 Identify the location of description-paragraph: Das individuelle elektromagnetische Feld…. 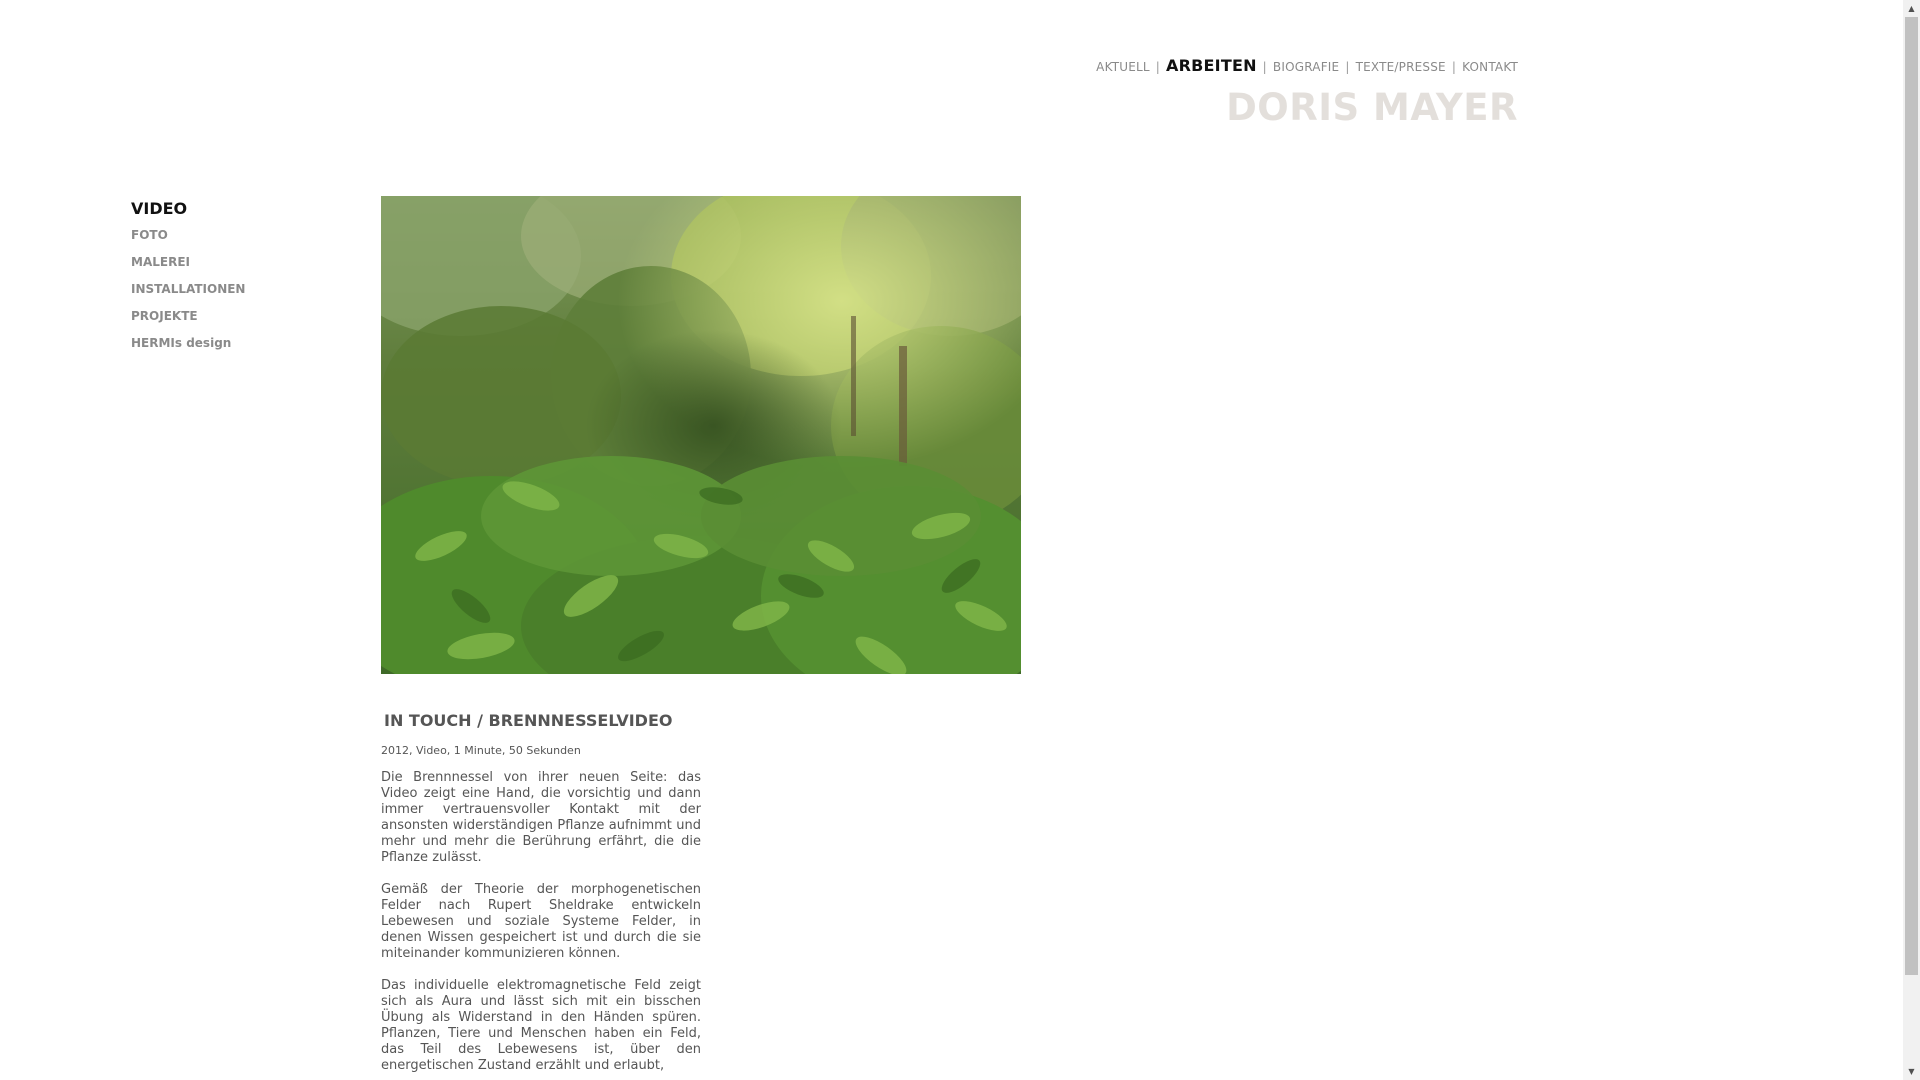
(541, 1025).